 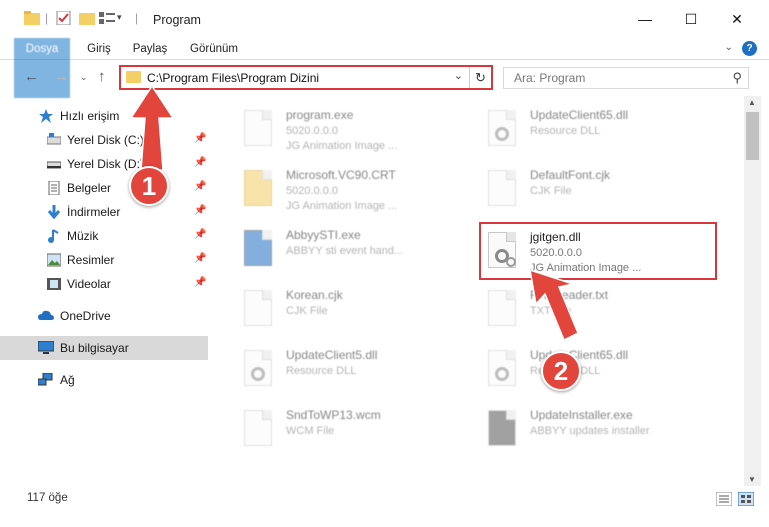 What do you see at coordinates (104, 316) in the screenshot?
I see `sidebar-item-onedrive: OneDrive` at bounding box center [104, 316].